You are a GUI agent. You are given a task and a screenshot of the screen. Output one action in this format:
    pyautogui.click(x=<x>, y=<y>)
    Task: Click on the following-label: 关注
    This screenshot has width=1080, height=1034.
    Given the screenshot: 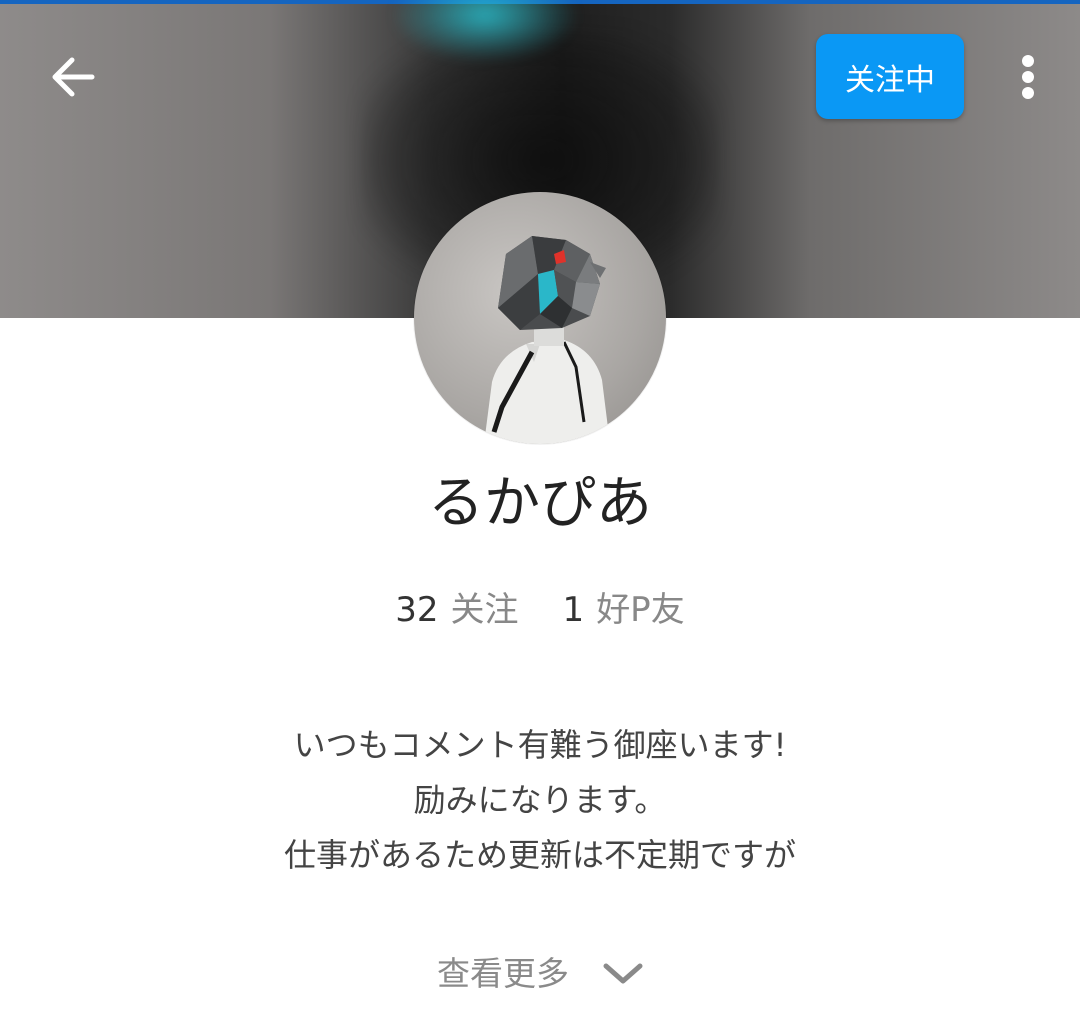 What is the action you would take?
    pyautogui.click(x=484, y=610)
    